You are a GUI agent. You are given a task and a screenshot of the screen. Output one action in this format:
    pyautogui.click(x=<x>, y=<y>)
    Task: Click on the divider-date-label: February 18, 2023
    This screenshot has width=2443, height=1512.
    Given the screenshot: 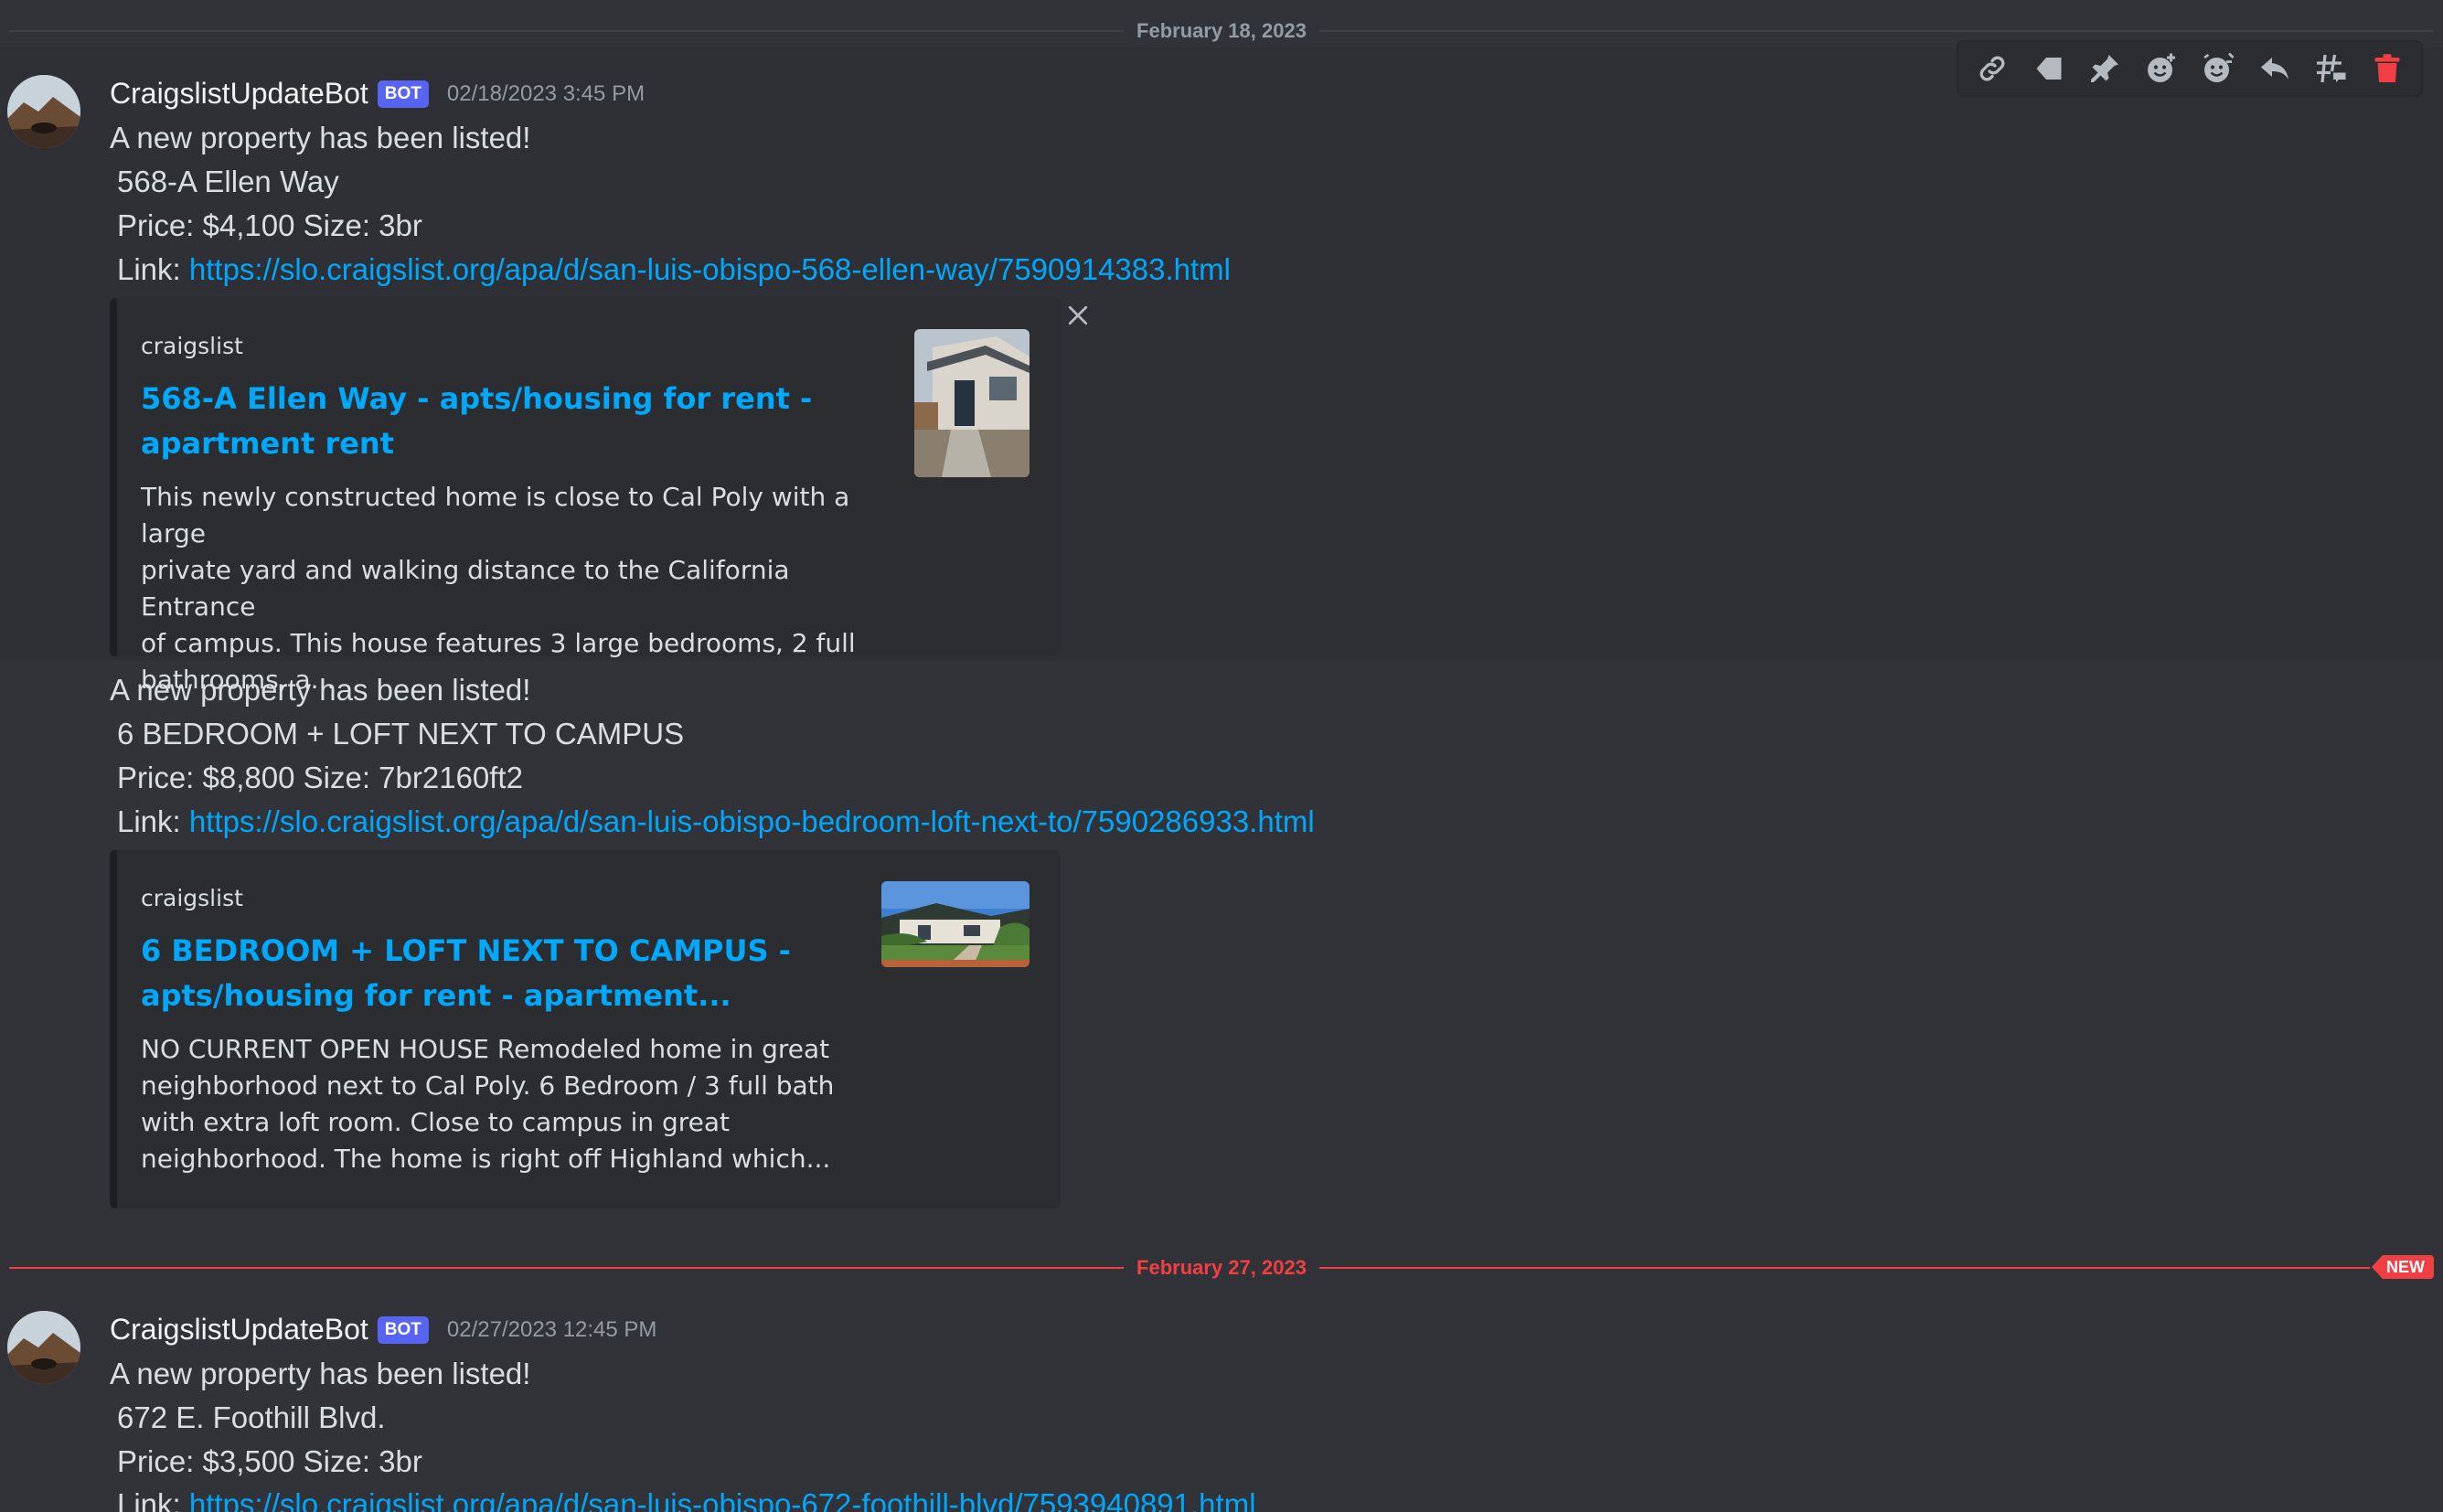 What is the action you would take?
    pyautogui.click(x=1221, y=31)
    